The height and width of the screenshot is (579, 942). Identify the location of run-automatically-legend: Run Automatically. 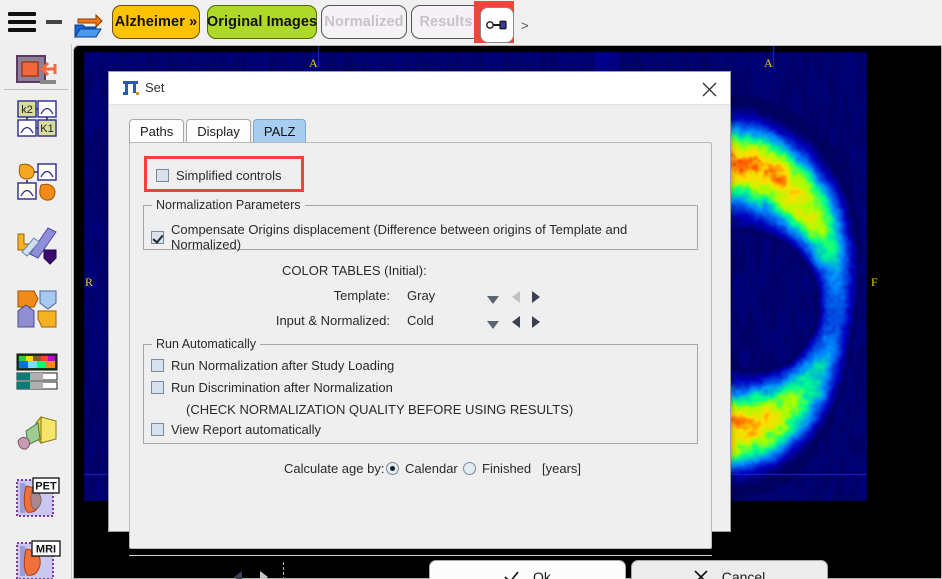
(206, 344).